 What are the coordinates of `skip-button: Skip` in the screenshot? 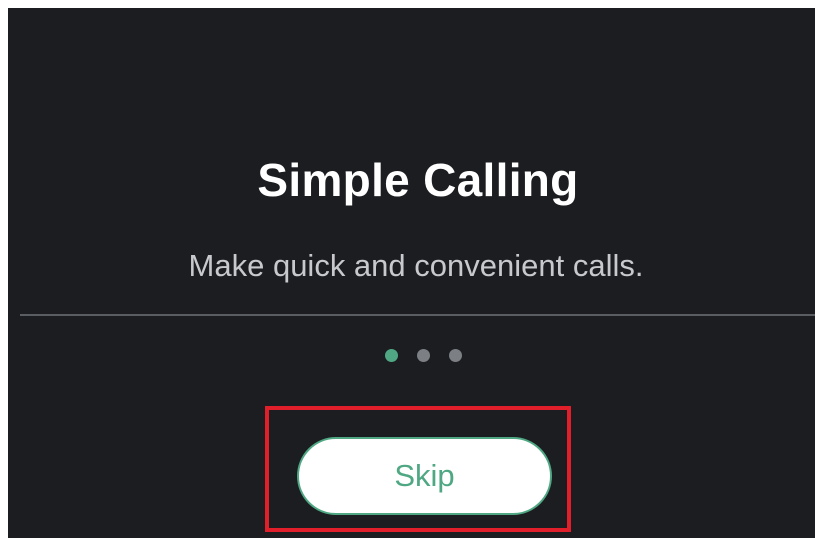 It's located at (424, 476).